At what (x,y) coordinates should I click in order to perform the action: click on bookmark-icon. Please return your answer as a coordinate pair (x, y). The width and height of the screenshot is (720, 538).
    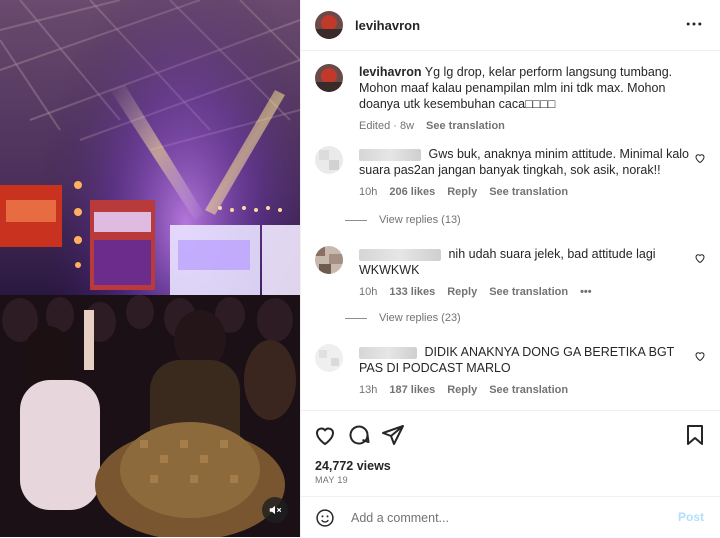
    Looking at the image, I should click on (695, 435).